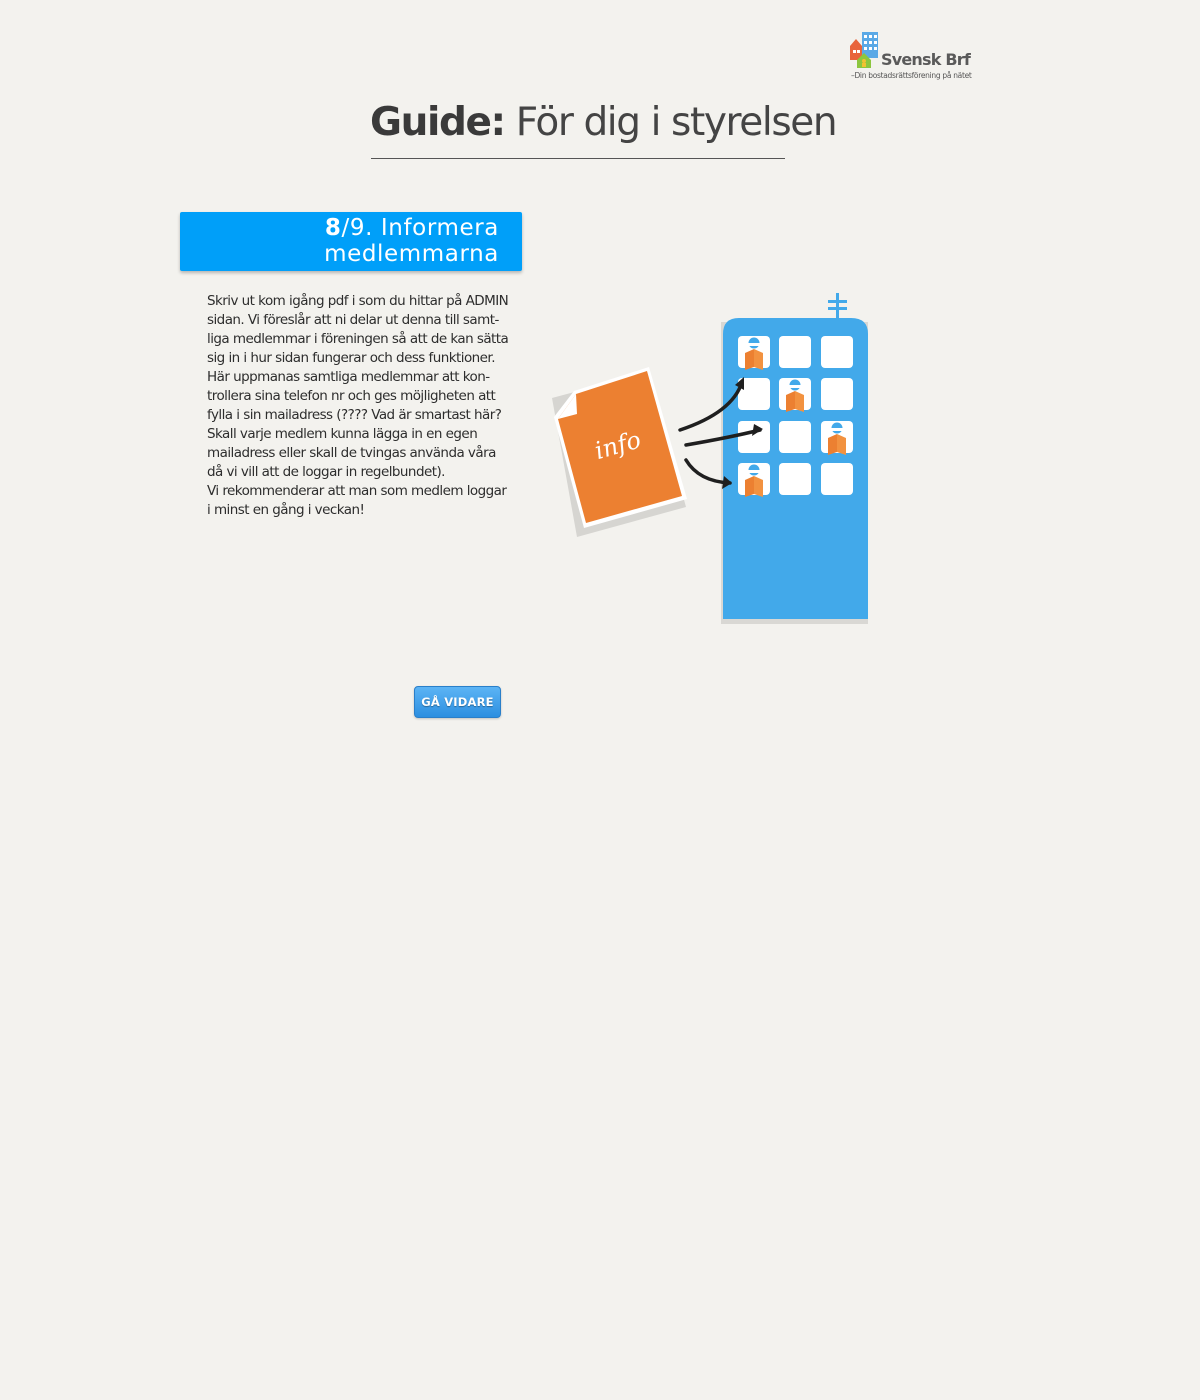 This screenshot has width=1200, height=1400. Describe the element at coordinates (926, 59) in the screenshot. I see `logo-name: Svensk Brf` at that location.